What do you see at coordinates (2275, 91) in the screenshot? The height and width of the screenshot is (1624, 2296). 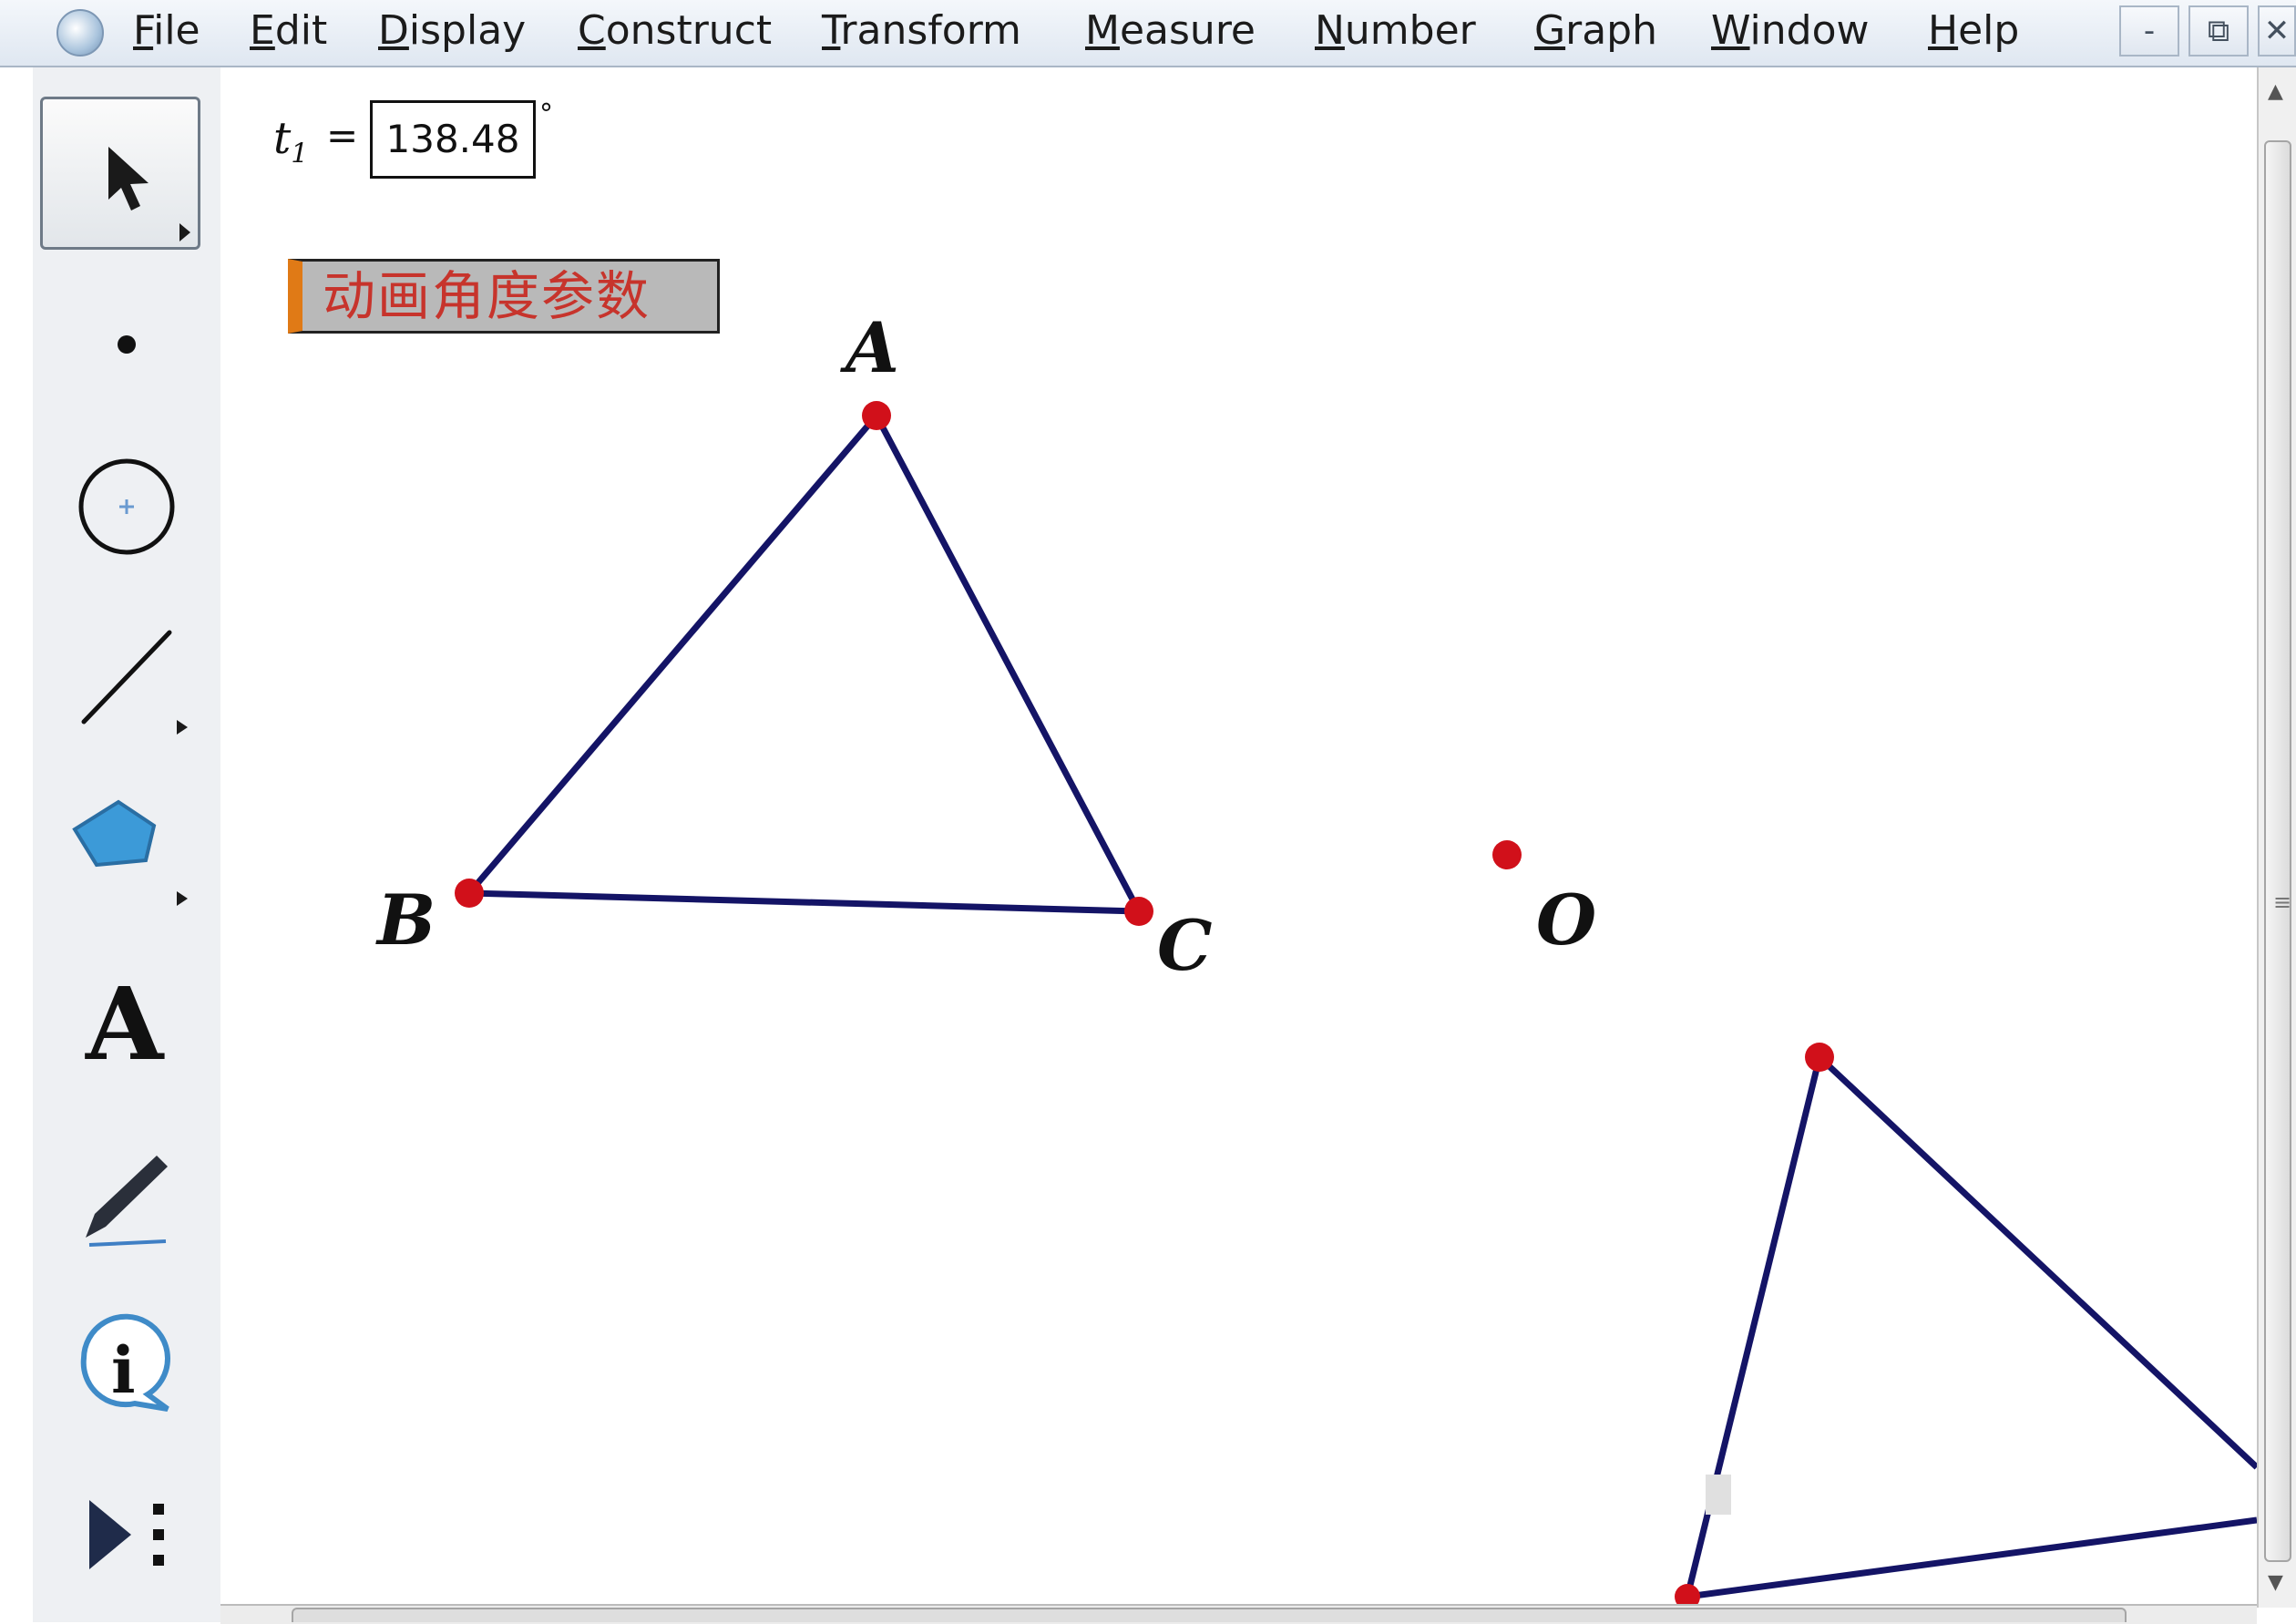 I see `scroll-up-icon: ▲` at bounding box center [2275, 91].